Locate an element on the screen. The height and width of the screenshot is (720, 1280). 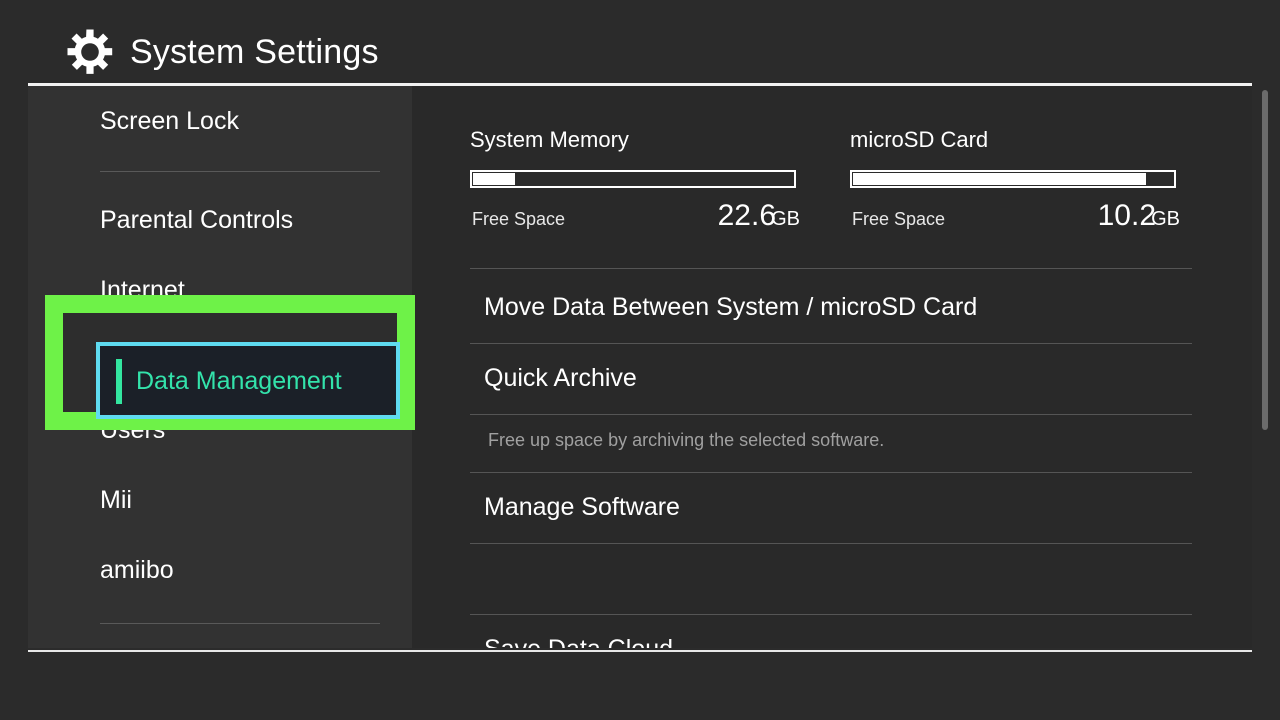
row-label: Move Data Between System / microSD Card is located at coordinates (731, 307).